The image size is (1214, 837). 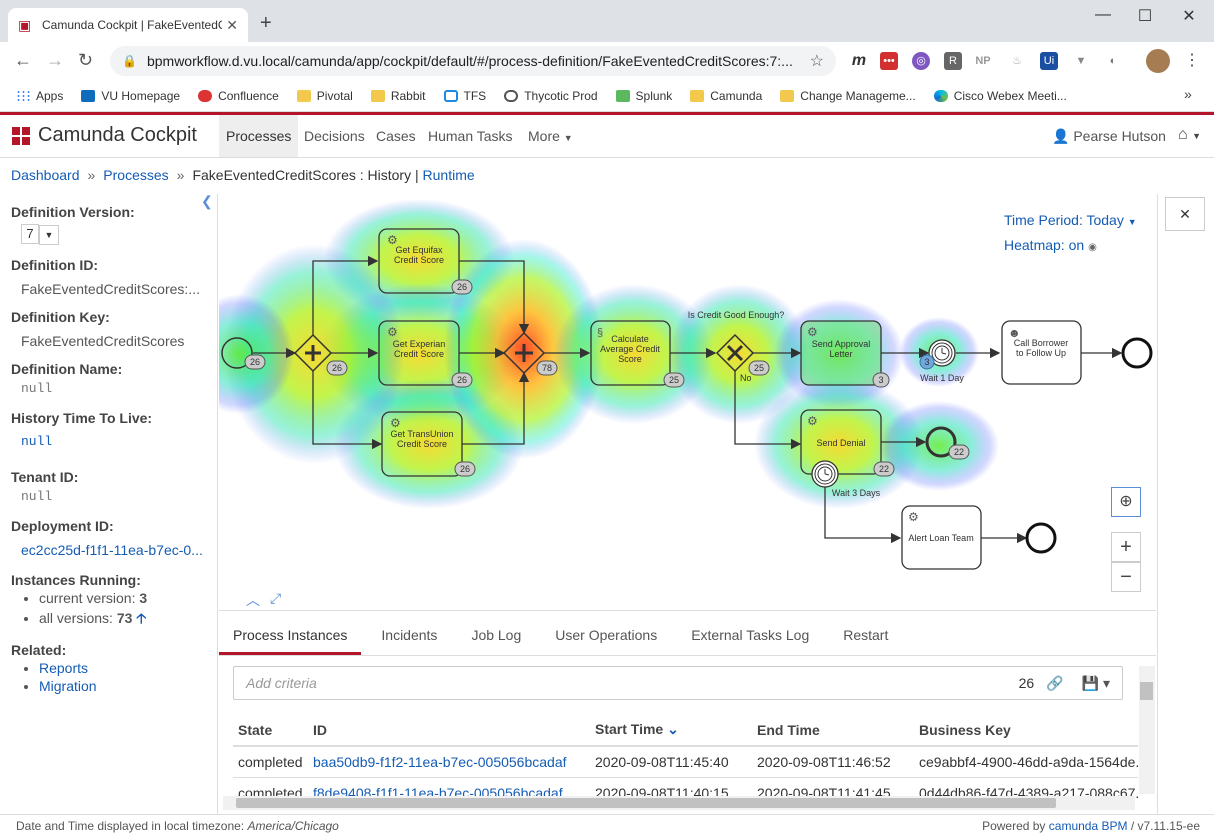 What do you see at coordinates (141, 95) in the screenshot?
I see `bookmark-label: VU Homepage` at bounding box center [141, 95].